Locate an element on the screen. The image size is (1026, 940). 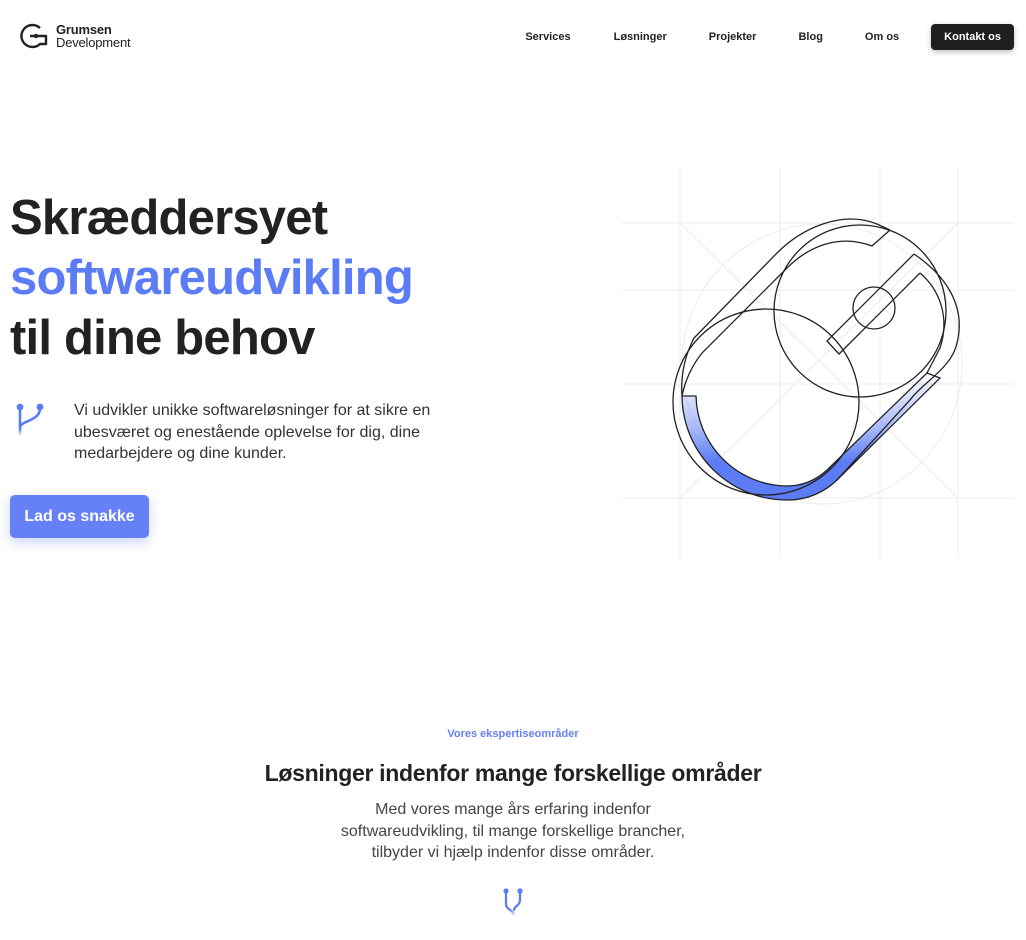
hero-title-line1: Skræddersyet is located at coordinates (169, 218).